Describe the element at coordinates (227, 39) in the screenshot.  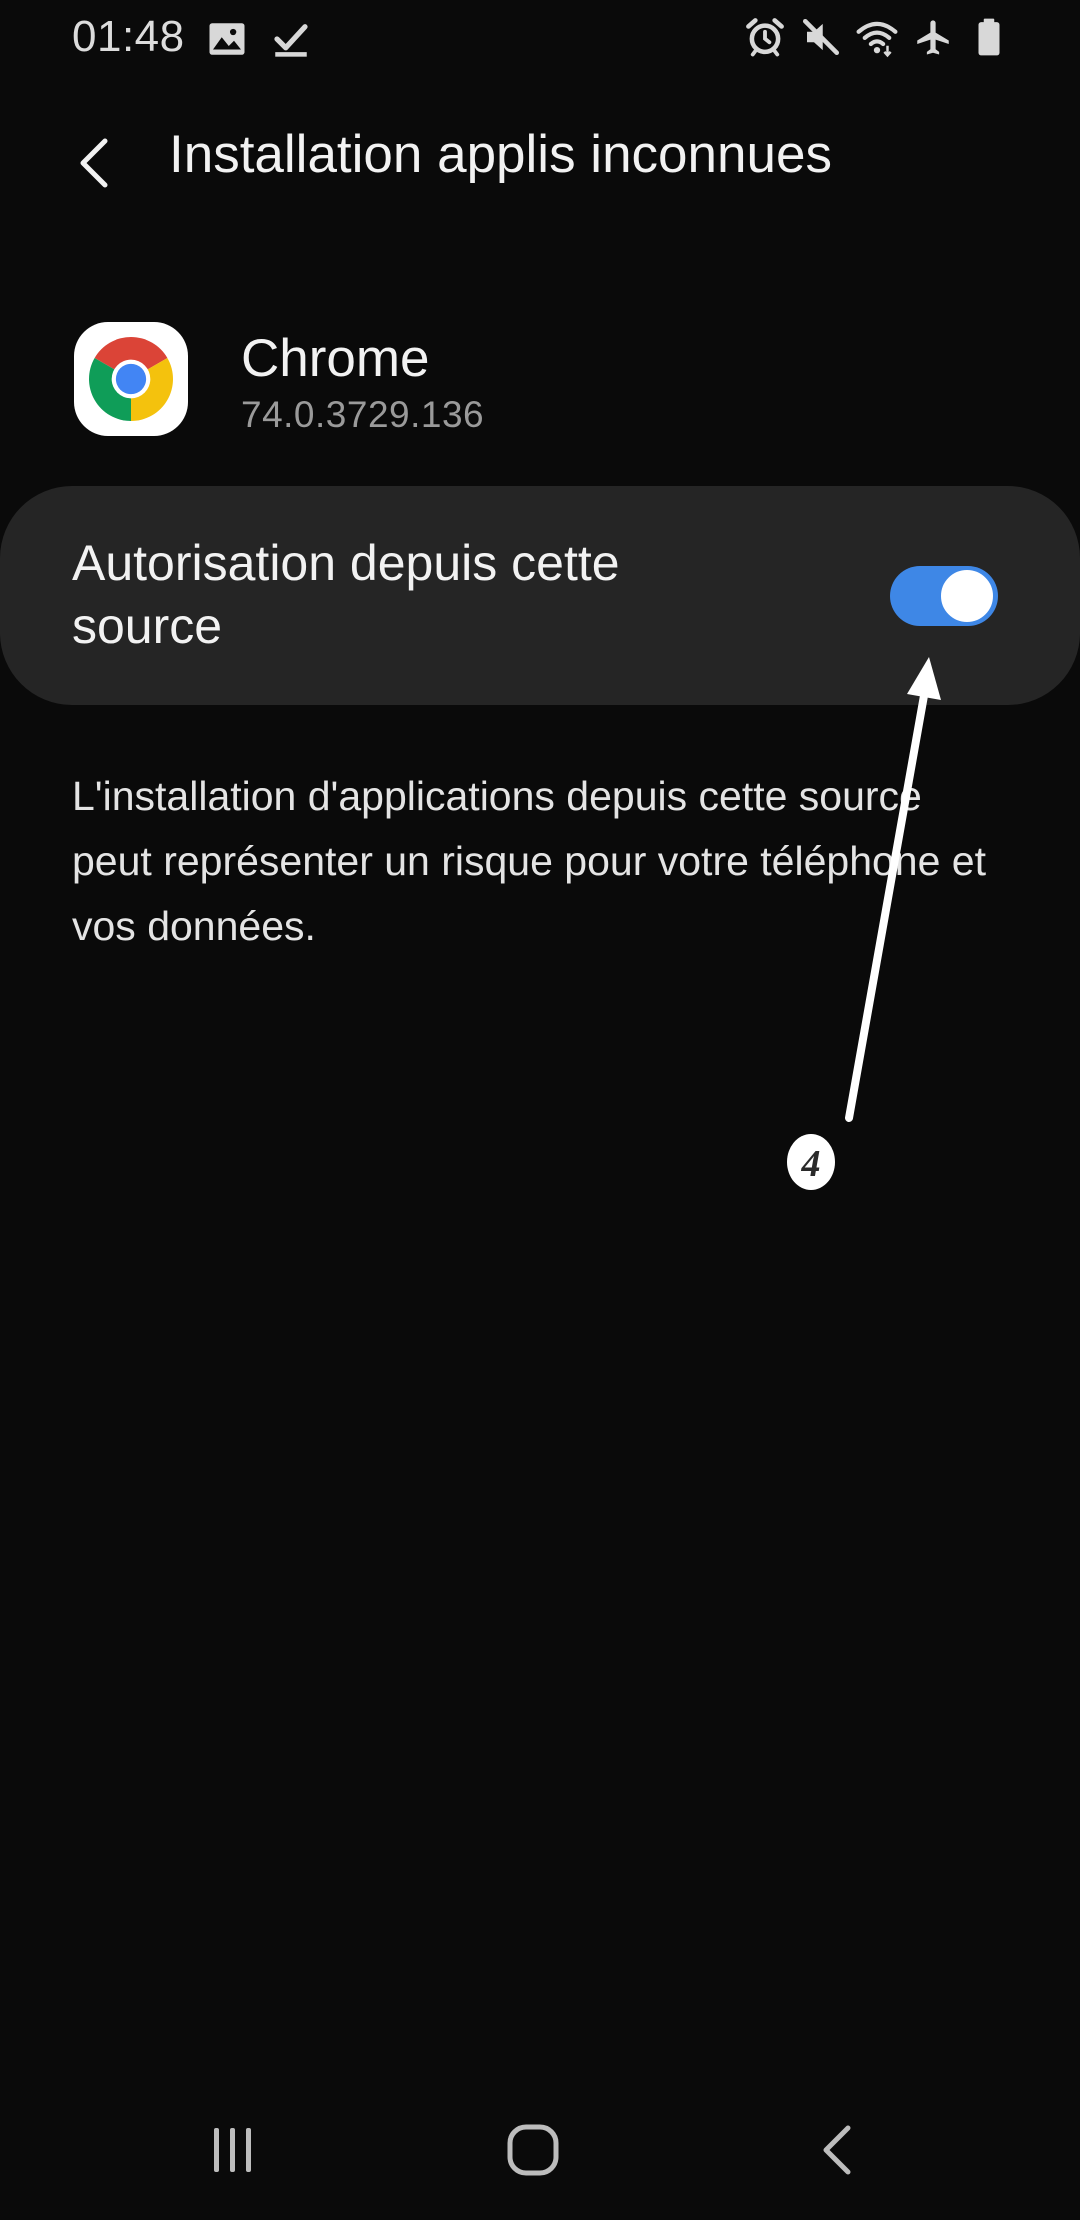
I see `image-icon` at that location.